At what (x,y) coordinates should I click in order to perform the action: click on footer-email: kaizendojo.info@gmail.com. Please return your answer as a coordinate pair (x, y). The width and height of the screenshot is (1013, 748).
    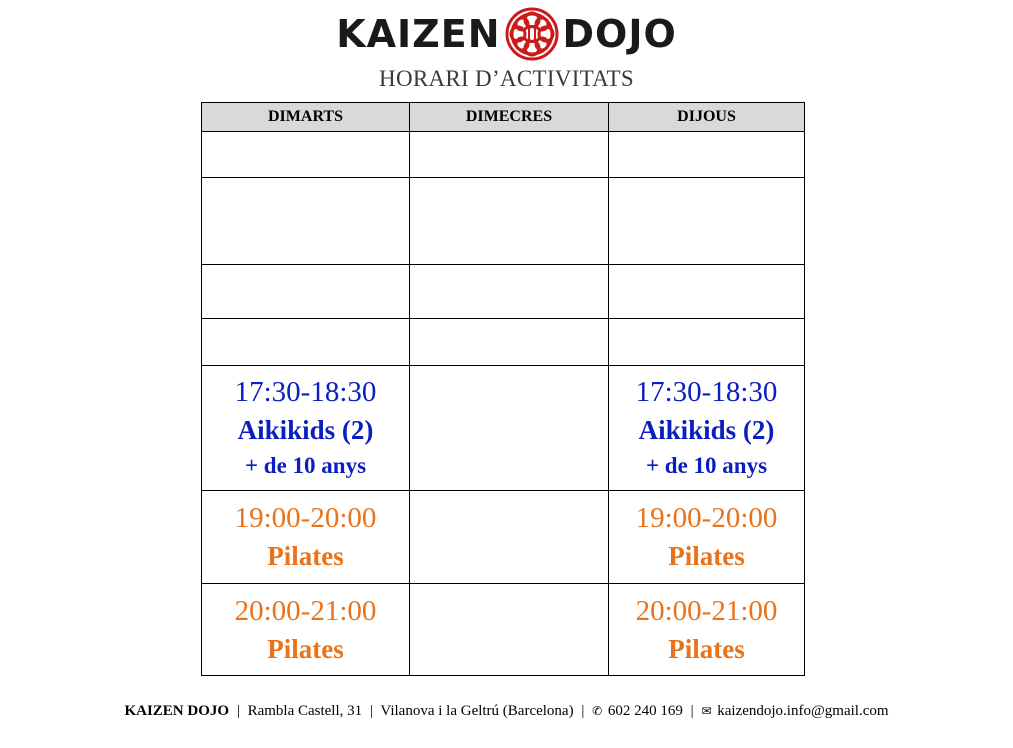
    Looking at the image, I should click on (802, 711).